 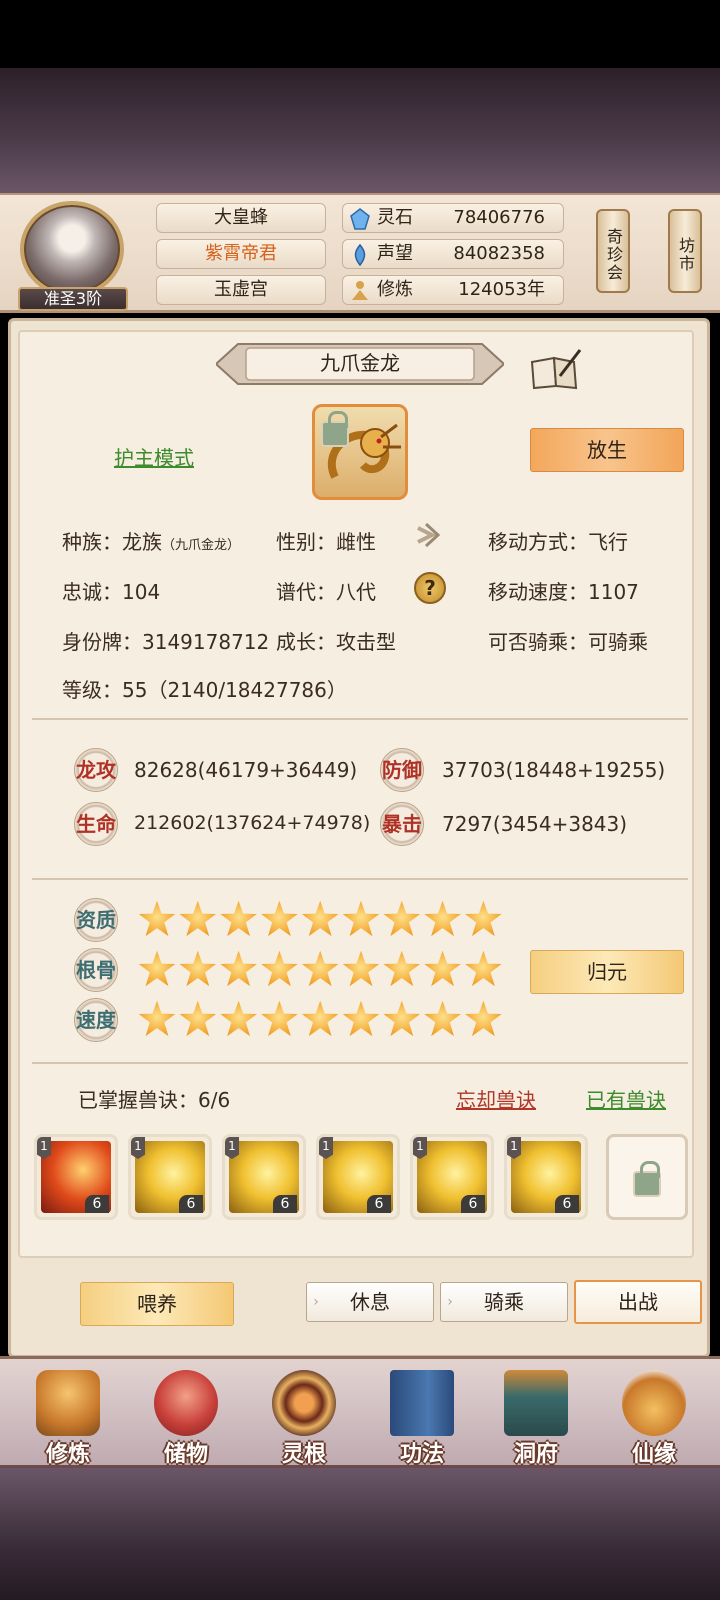 I want to click on speed-badge: 速度, so click(x=96, y=1020).